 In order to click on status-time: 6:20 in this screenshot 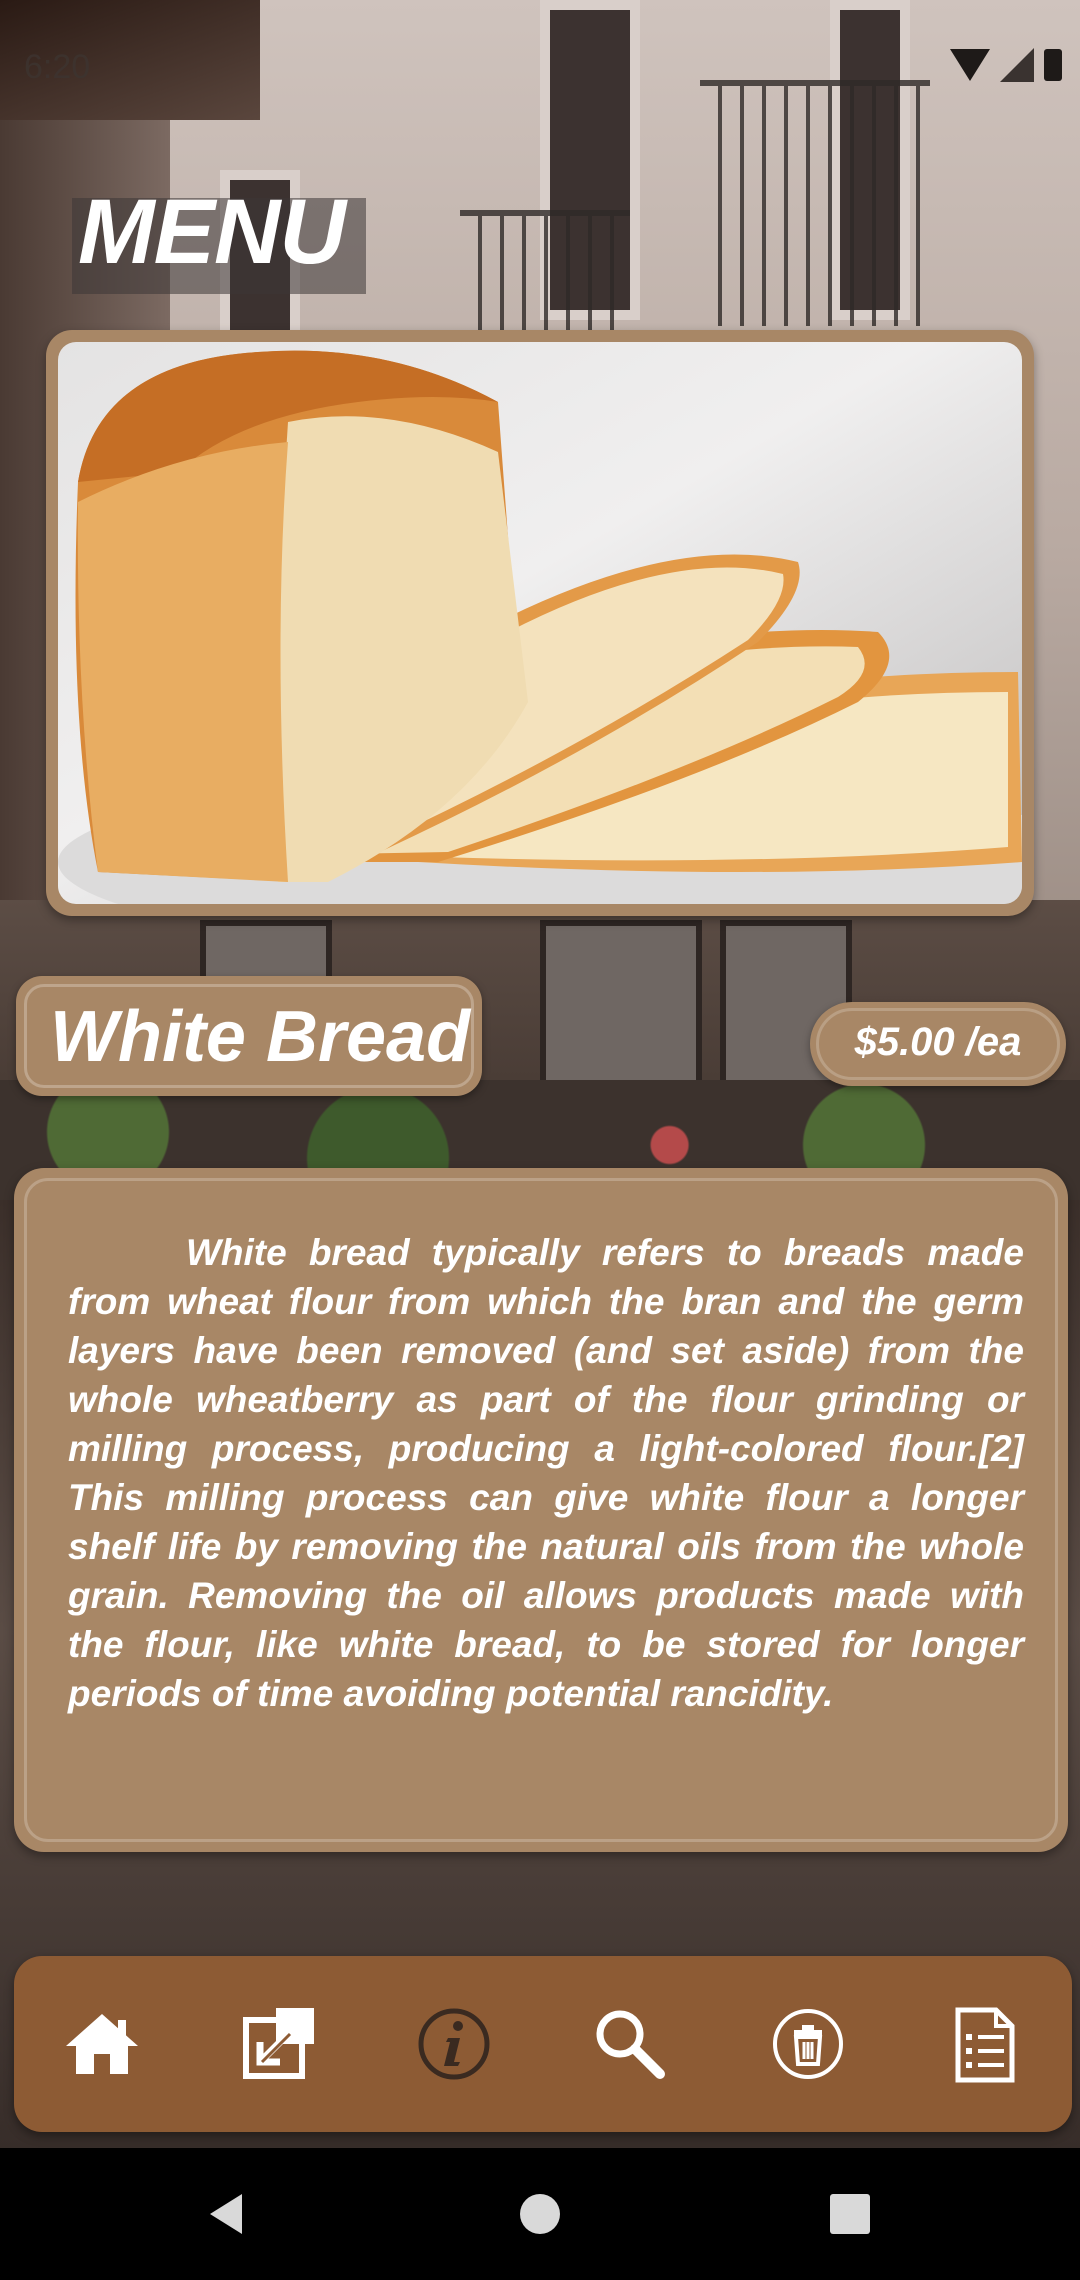, I will do `click(57, 67)`.